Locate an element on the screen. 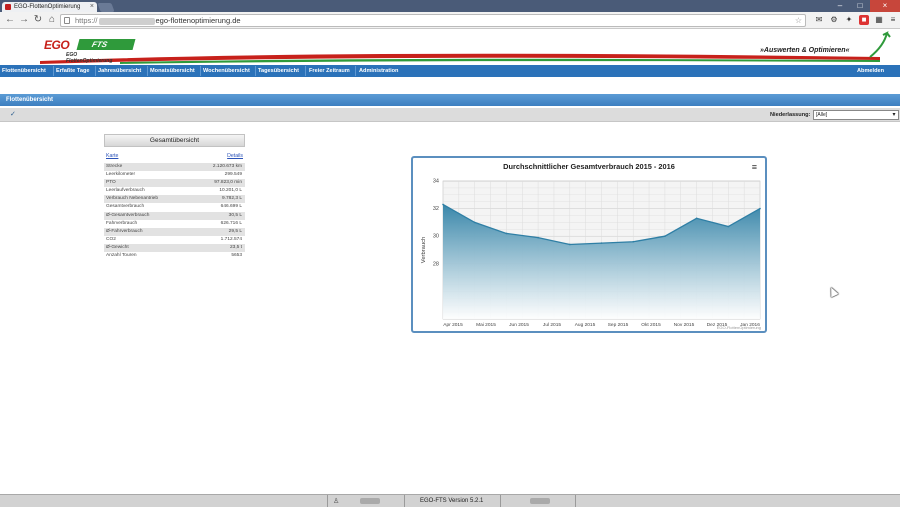 This screenshot has width=900, height=507. row-value: 10.201,0 L is located at coordinates (230, 191).